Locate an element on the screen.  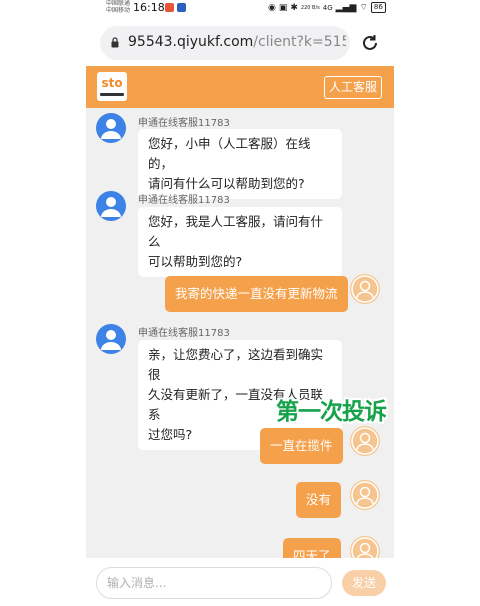
logo-text: sto is located at coordinates (112, 83).